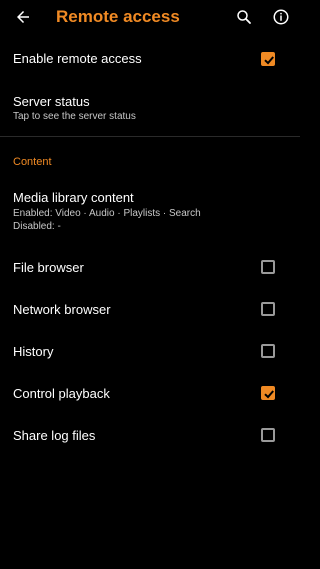 The image size is (320, 569). What do you see at coordinates (150, 351) in the screenshot?
I see `history-row: History` at bounding box center [150, 351].